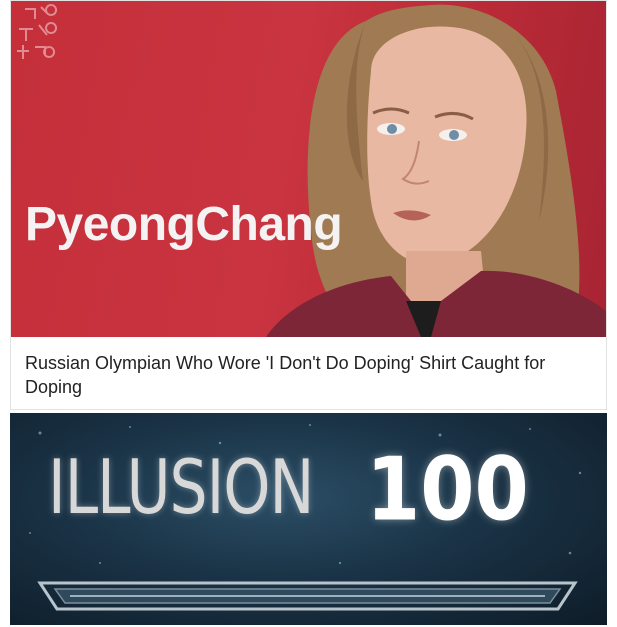 Image resolution: width=617 pixels, height=627 pixels. Describe the element at coordinates (447, 490) in the screenshot. I see `skill-level: 100` at that location.